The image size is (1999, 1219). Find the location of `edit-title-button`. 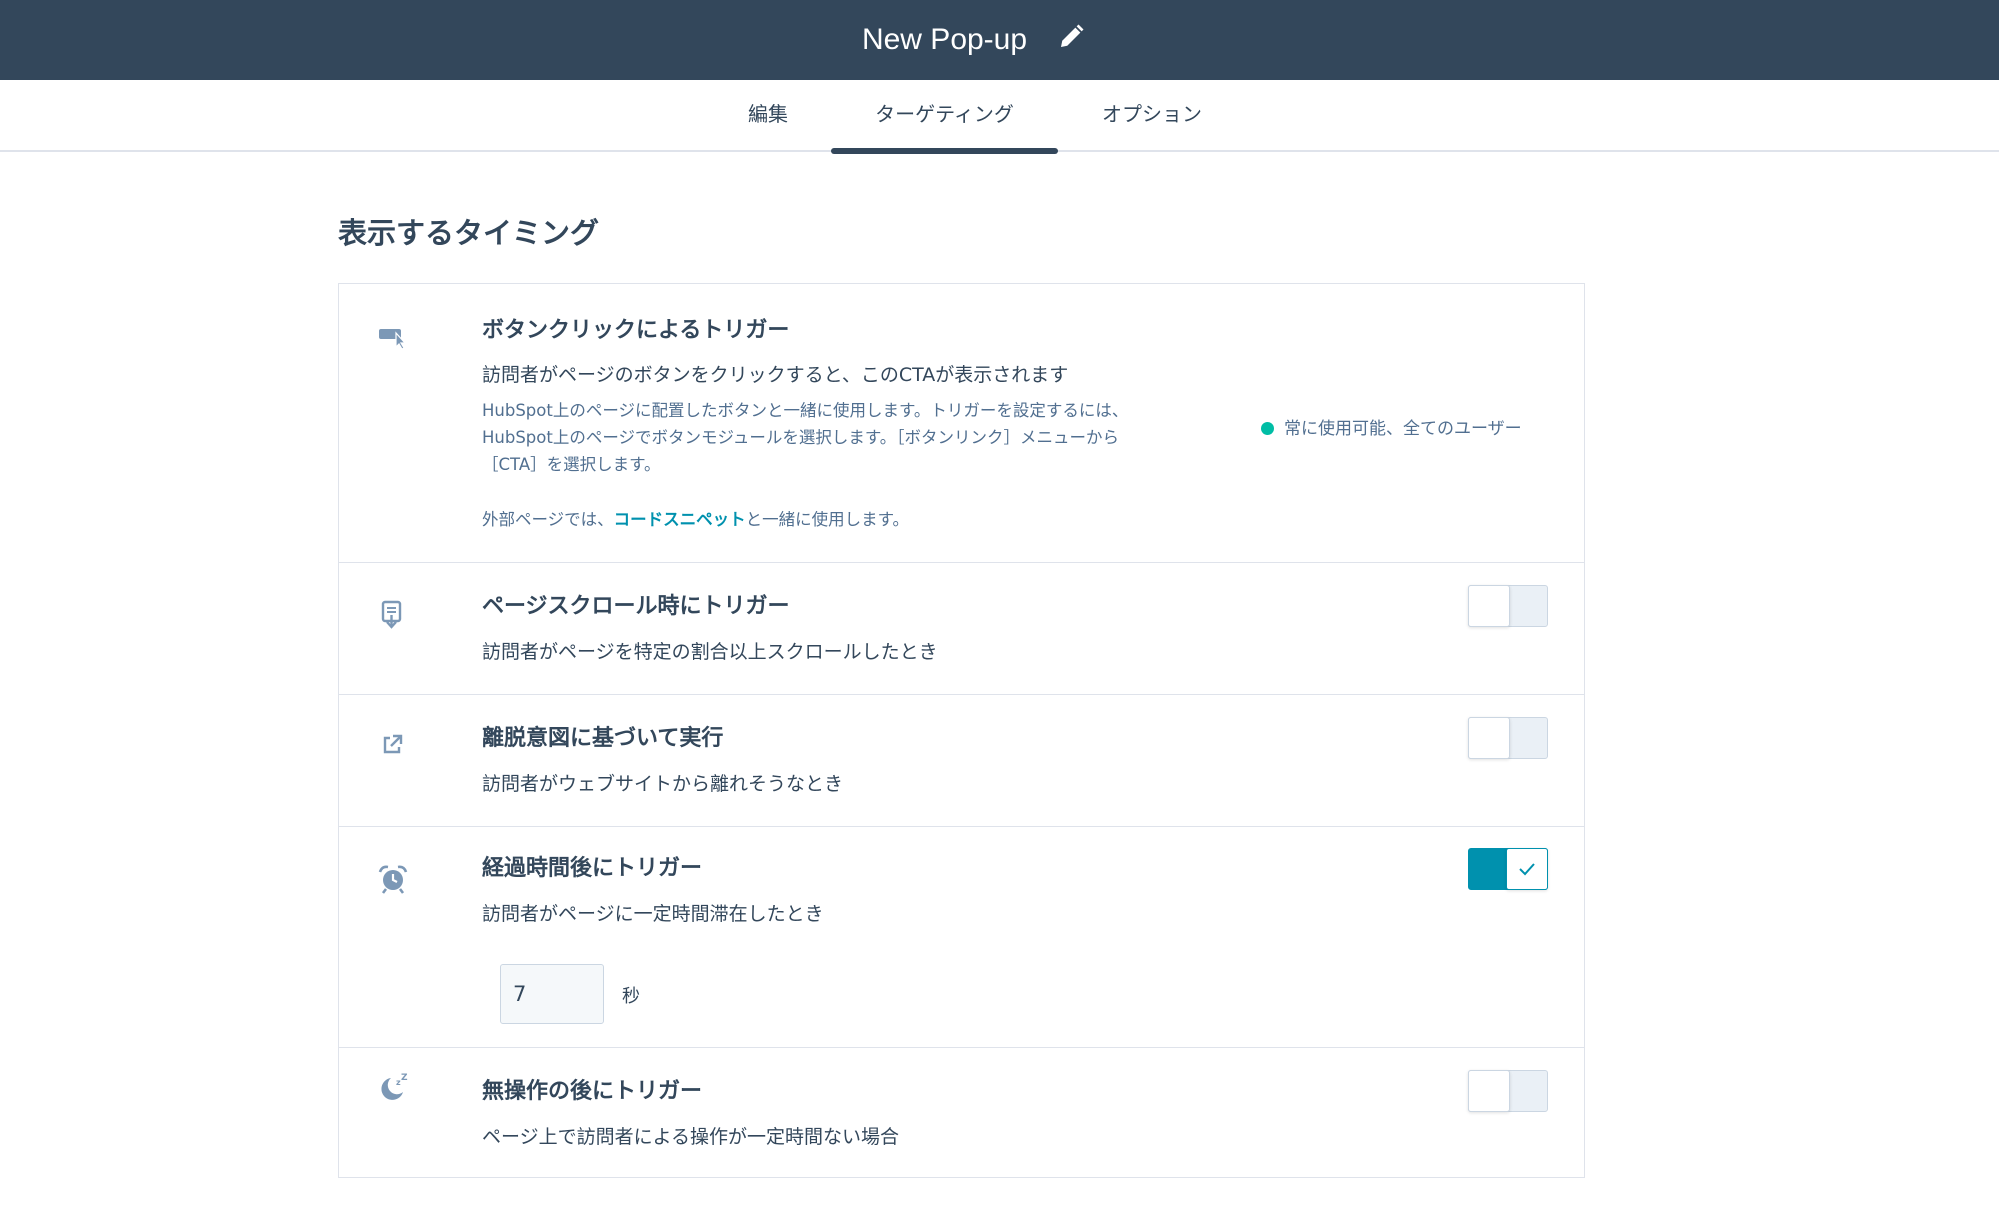

edit-title-button is located at coordinates (1071, 37).